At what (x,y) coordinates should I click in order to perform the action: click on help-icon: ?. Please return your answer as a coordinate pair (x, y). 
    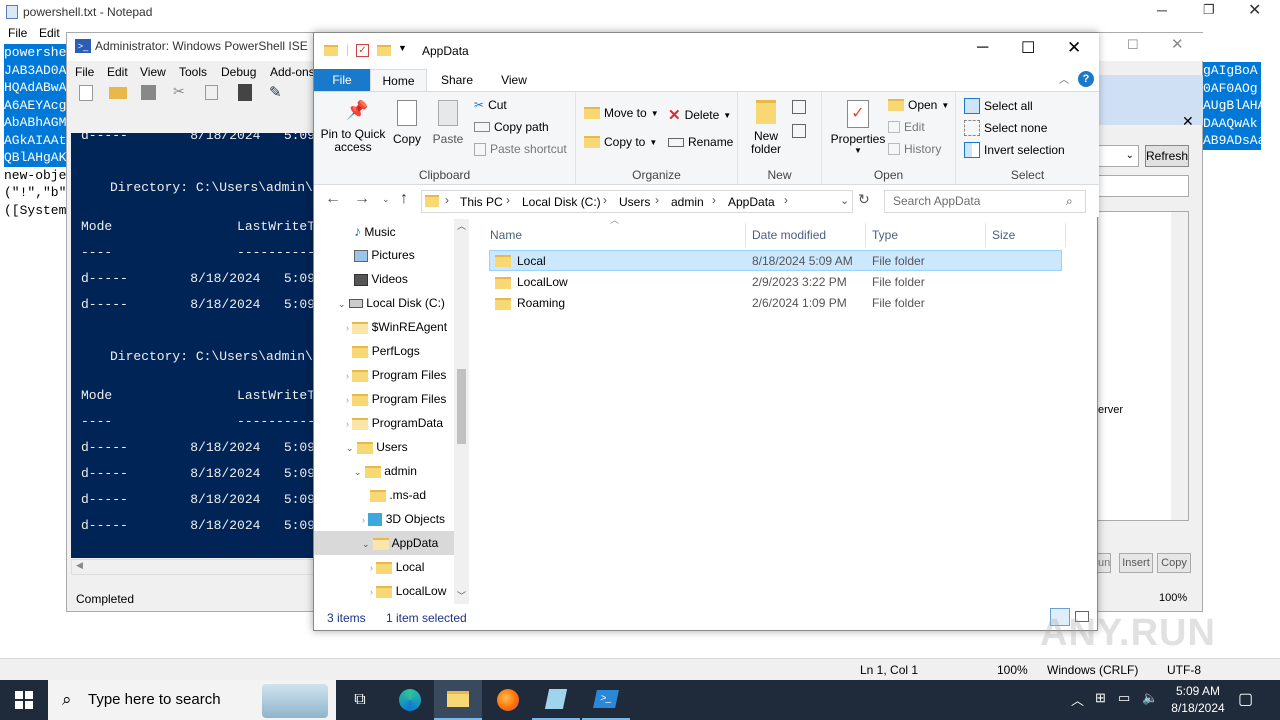
    Looking at the image, I should click on (1086, 79).